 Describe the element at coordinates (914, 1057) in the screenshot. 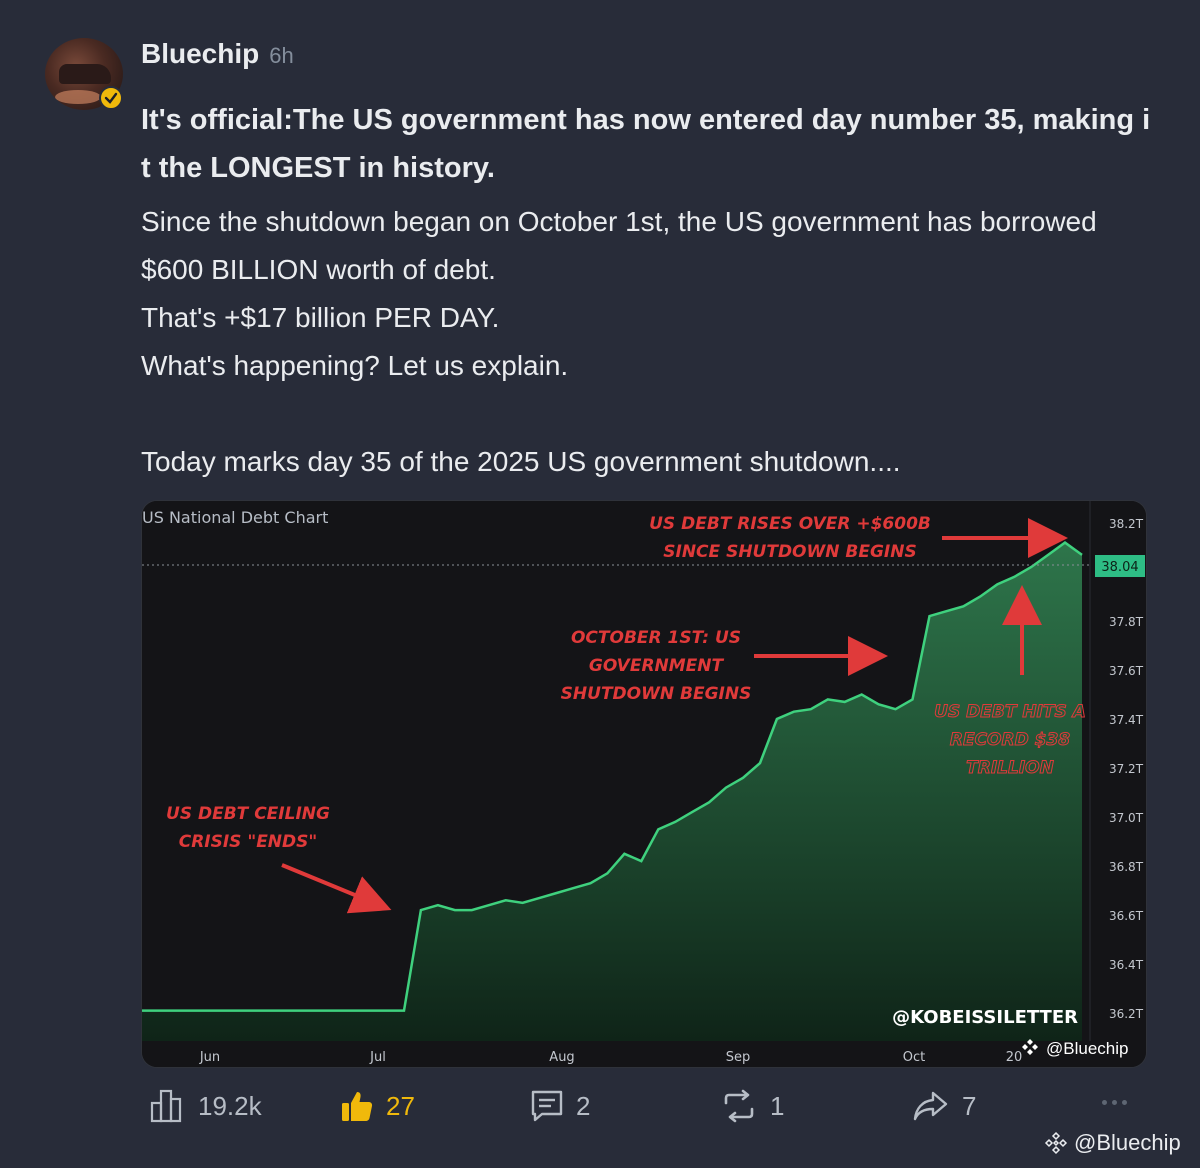

I see `x-tick-label: Oct` at that location.